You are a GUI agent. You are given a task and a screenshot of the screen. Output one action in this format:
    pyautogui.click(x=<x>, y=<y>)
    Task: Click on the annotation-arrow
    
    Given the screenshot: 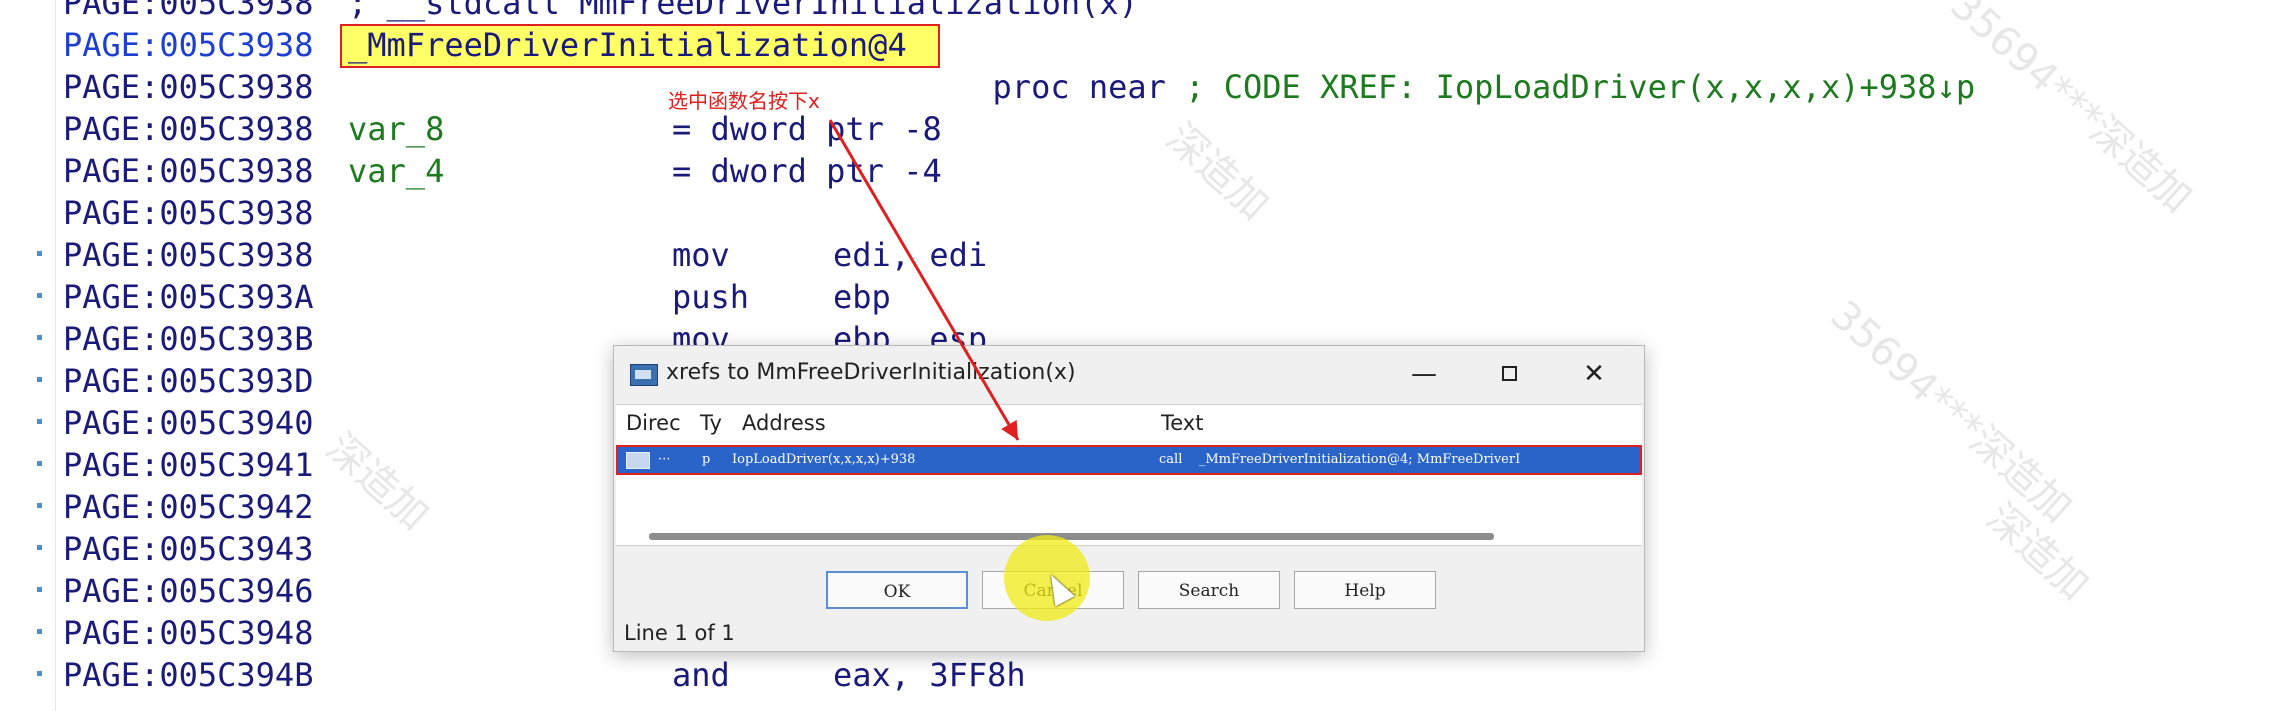 What is the action you would take?
    pyautogui.click(x=924, y=280)
    